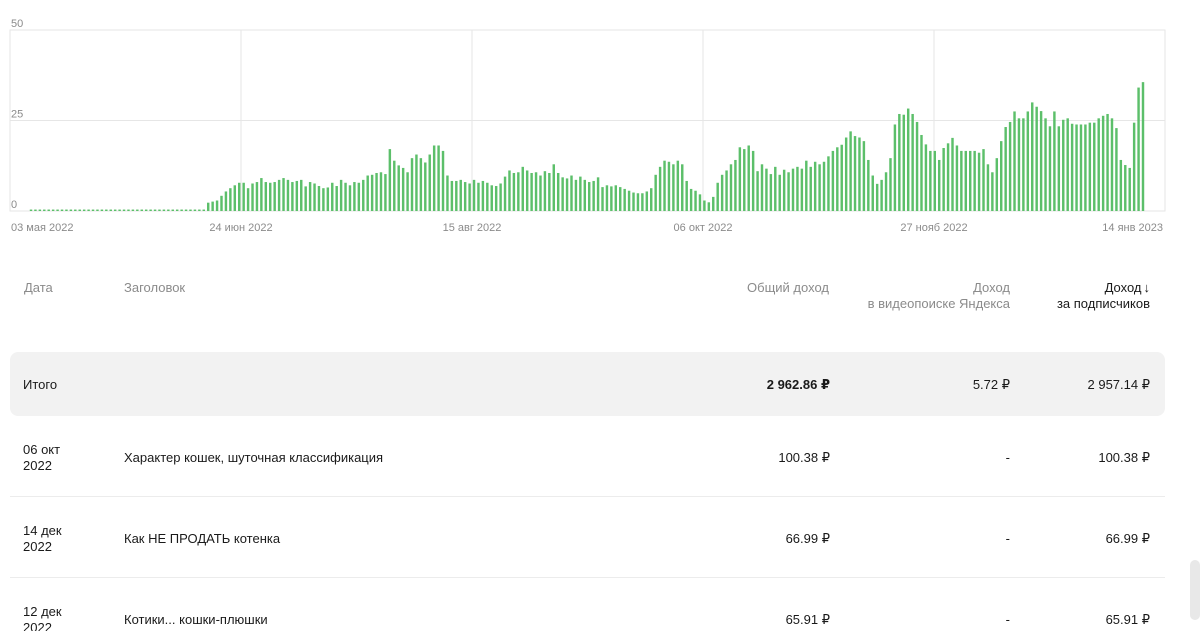 The width and height of the screenshot is (1200, 631). I want to click on y-tick-label: 25, so click(17, 115).